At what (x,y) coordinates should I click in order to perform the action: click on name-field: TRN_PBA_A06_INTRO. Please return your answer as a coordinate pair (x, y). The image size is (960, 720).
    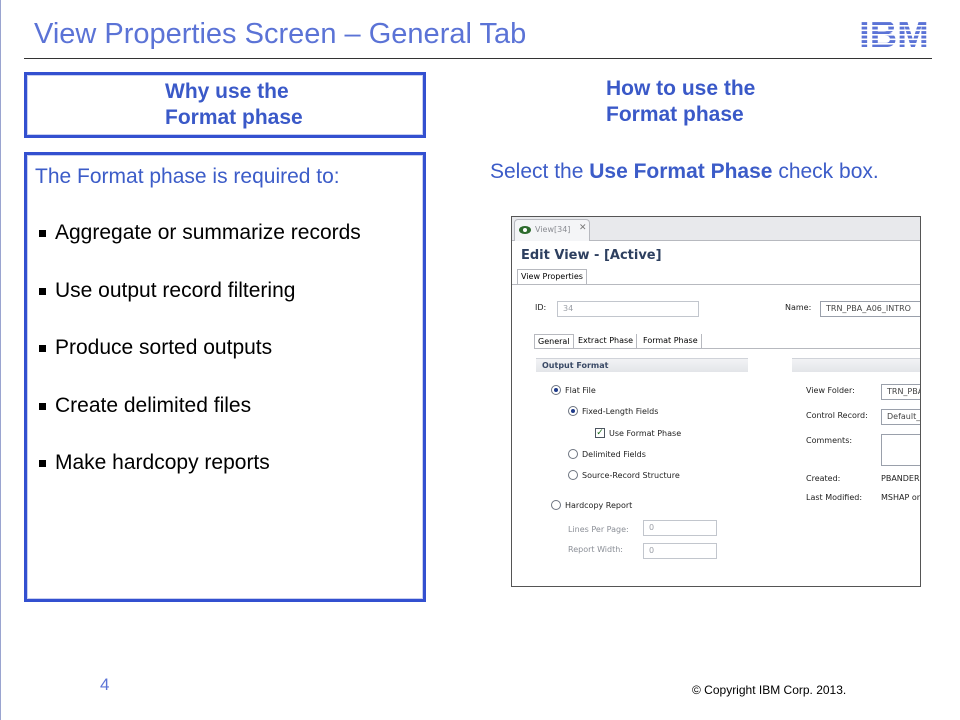
    Looking at the image, I should click on (870, 309).